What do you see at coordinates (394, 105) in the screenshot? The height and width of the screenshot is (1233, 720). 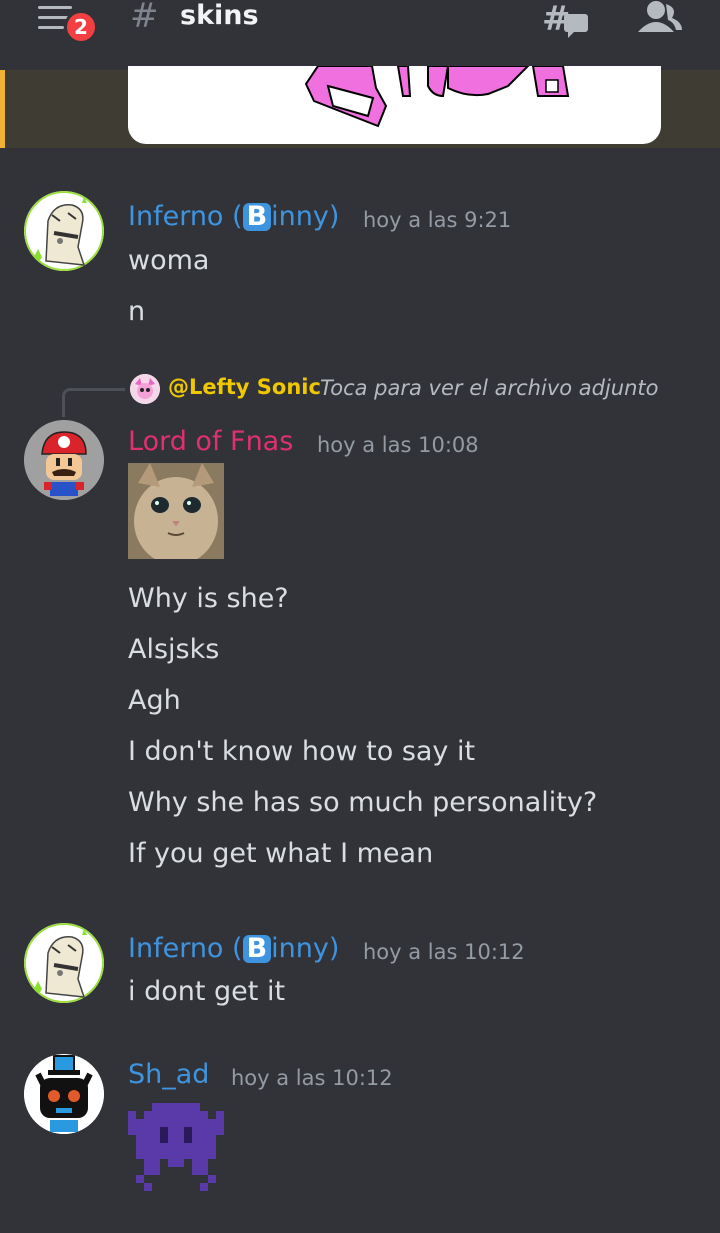 I see `attachment-image` at bounding box center [394, 105].